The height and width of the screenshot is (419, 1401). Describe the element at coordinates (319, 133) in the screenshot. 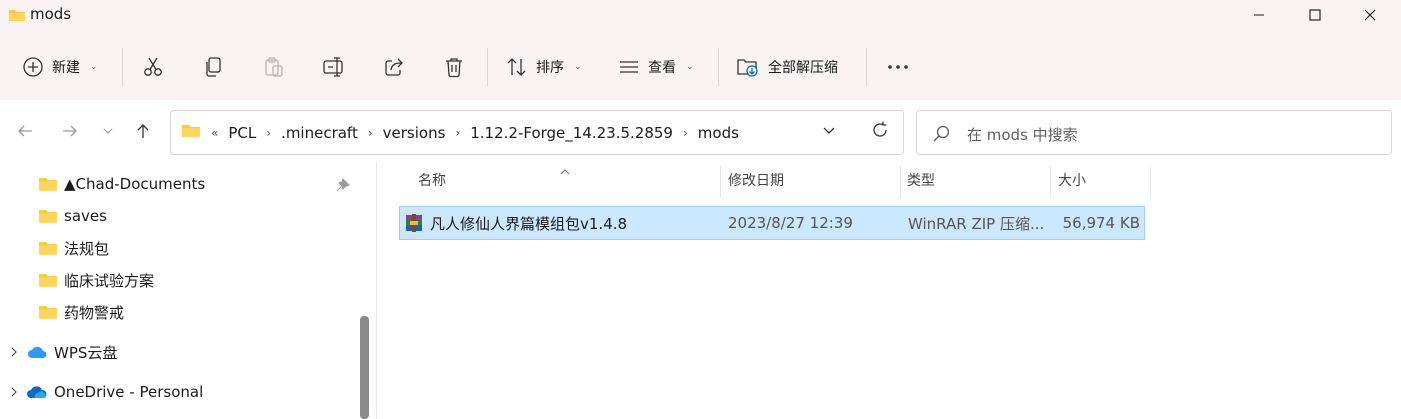

I see `breadcrumb-item: .minecraft` at that location.